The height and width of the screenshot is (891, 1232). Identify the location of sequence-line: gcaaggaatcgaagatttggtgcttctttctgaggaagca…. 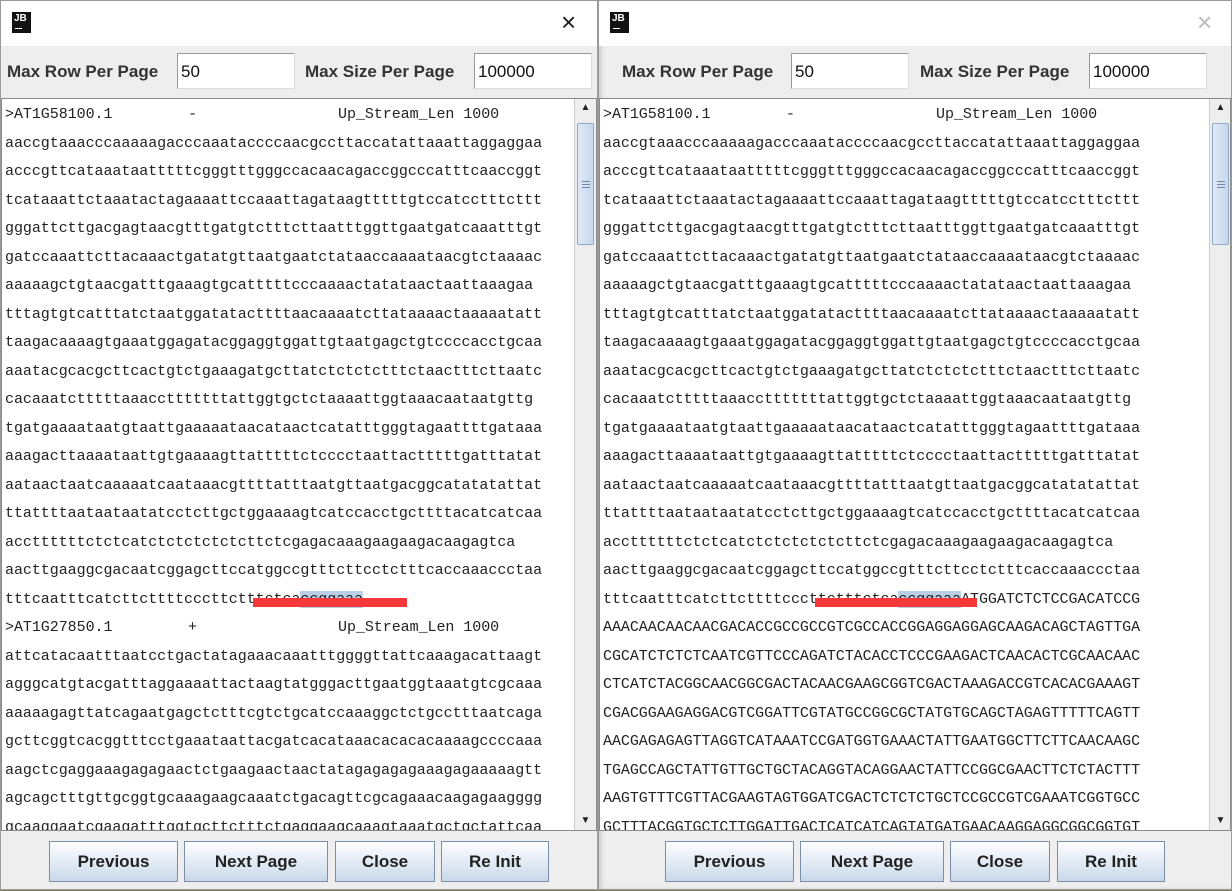
(274, 824).